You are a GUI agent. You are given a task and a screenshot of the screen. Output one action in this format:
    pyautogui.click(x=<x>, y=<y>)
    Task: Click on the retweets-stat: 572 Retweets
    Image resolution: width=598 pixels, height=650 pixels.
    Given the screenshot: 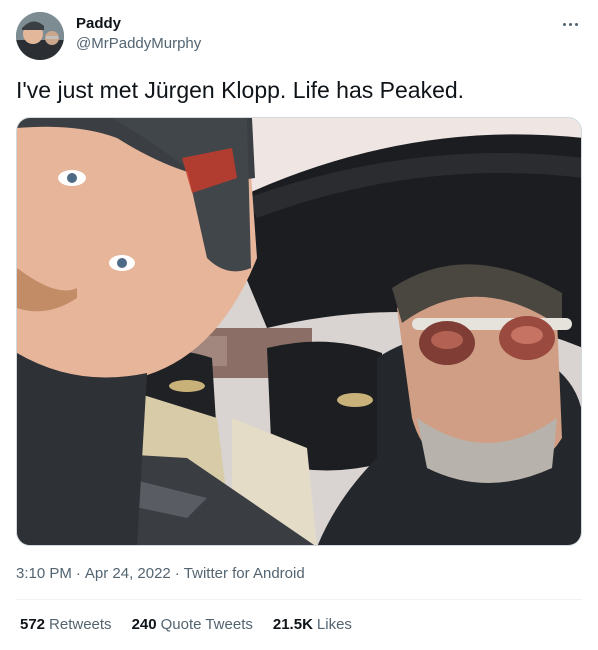 What is the action you would take?
    pyautogui.click(x=66, y=625)
    